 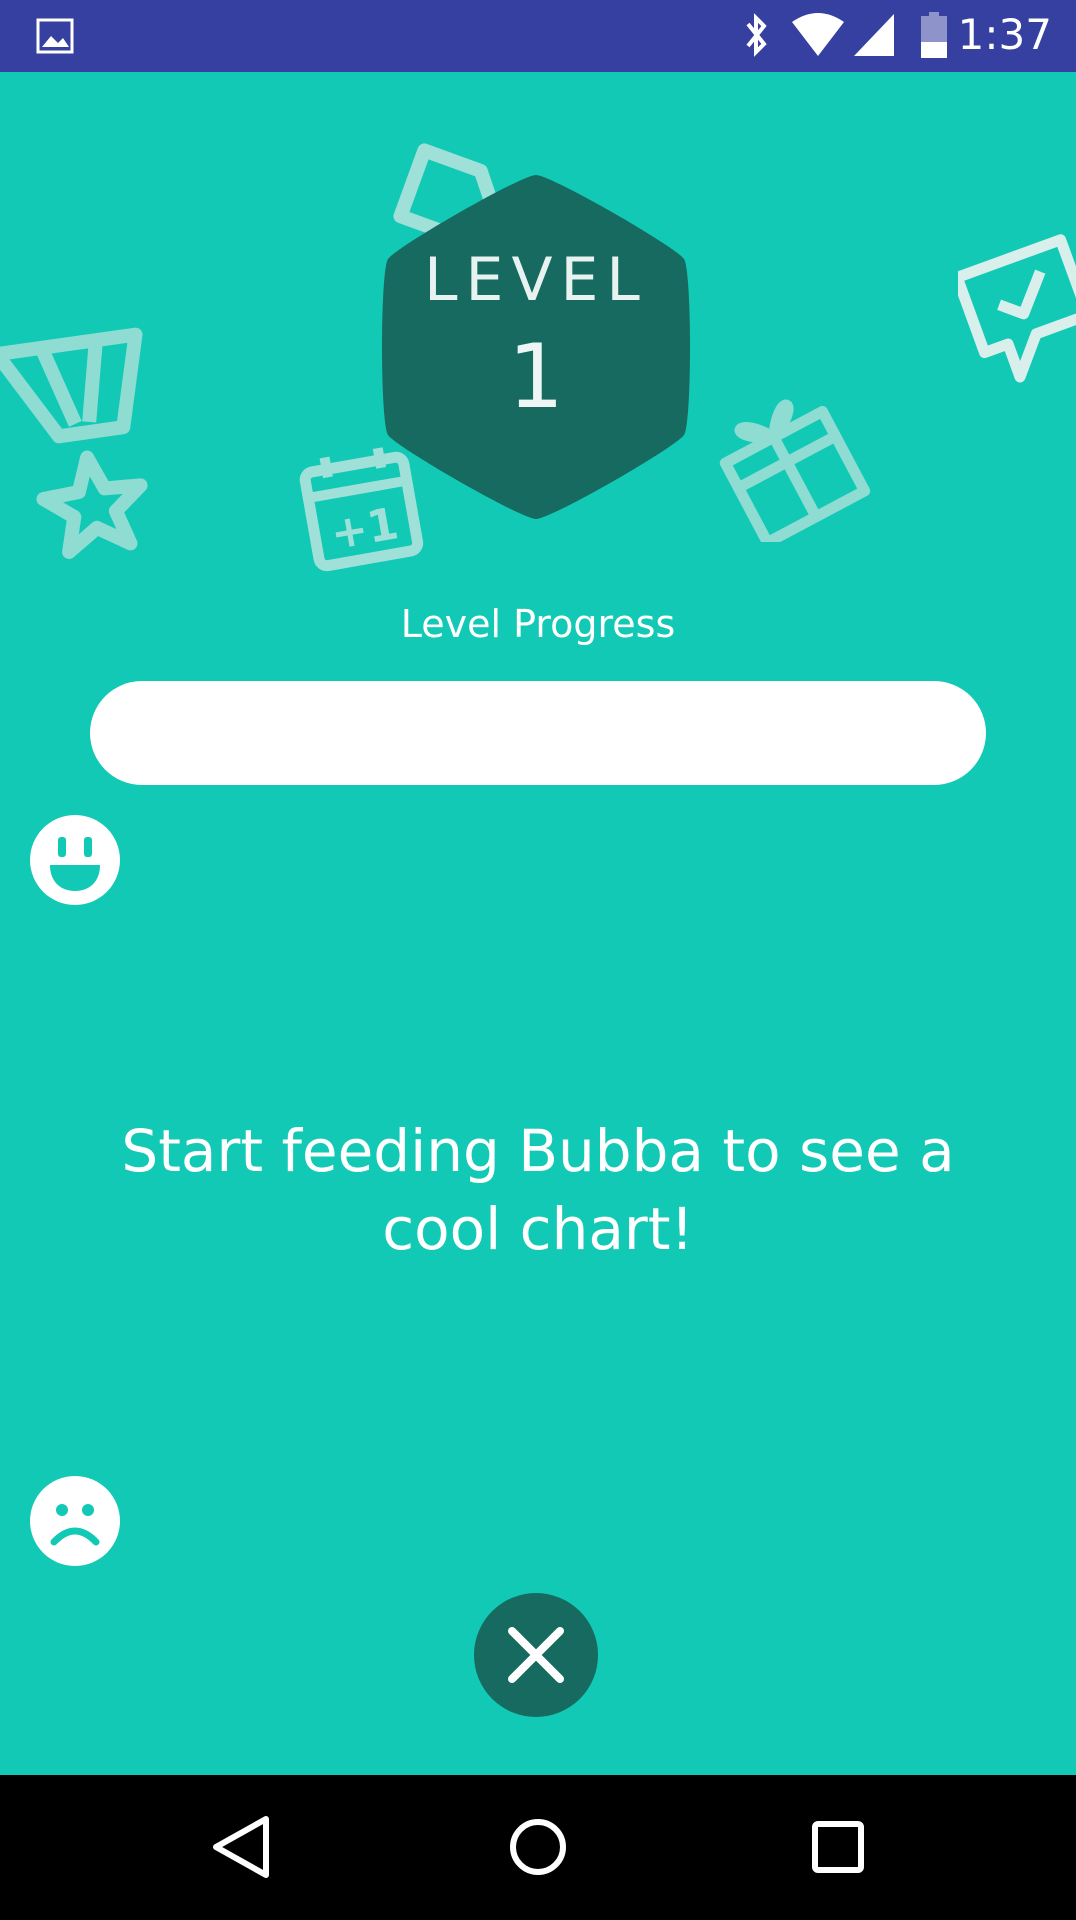 I want to click on close-icon, so click(x=536, y=1655).